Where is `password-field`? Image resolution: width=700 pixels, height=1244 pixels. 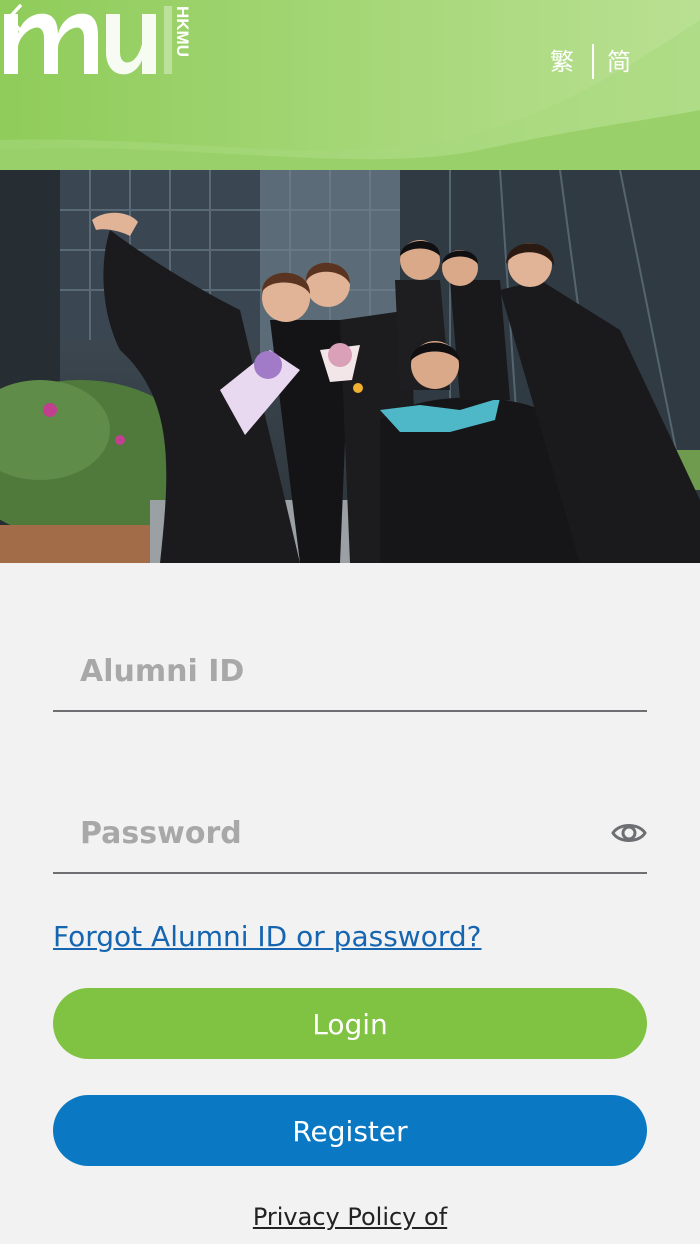
password-field is located at coordinates (350, 837).